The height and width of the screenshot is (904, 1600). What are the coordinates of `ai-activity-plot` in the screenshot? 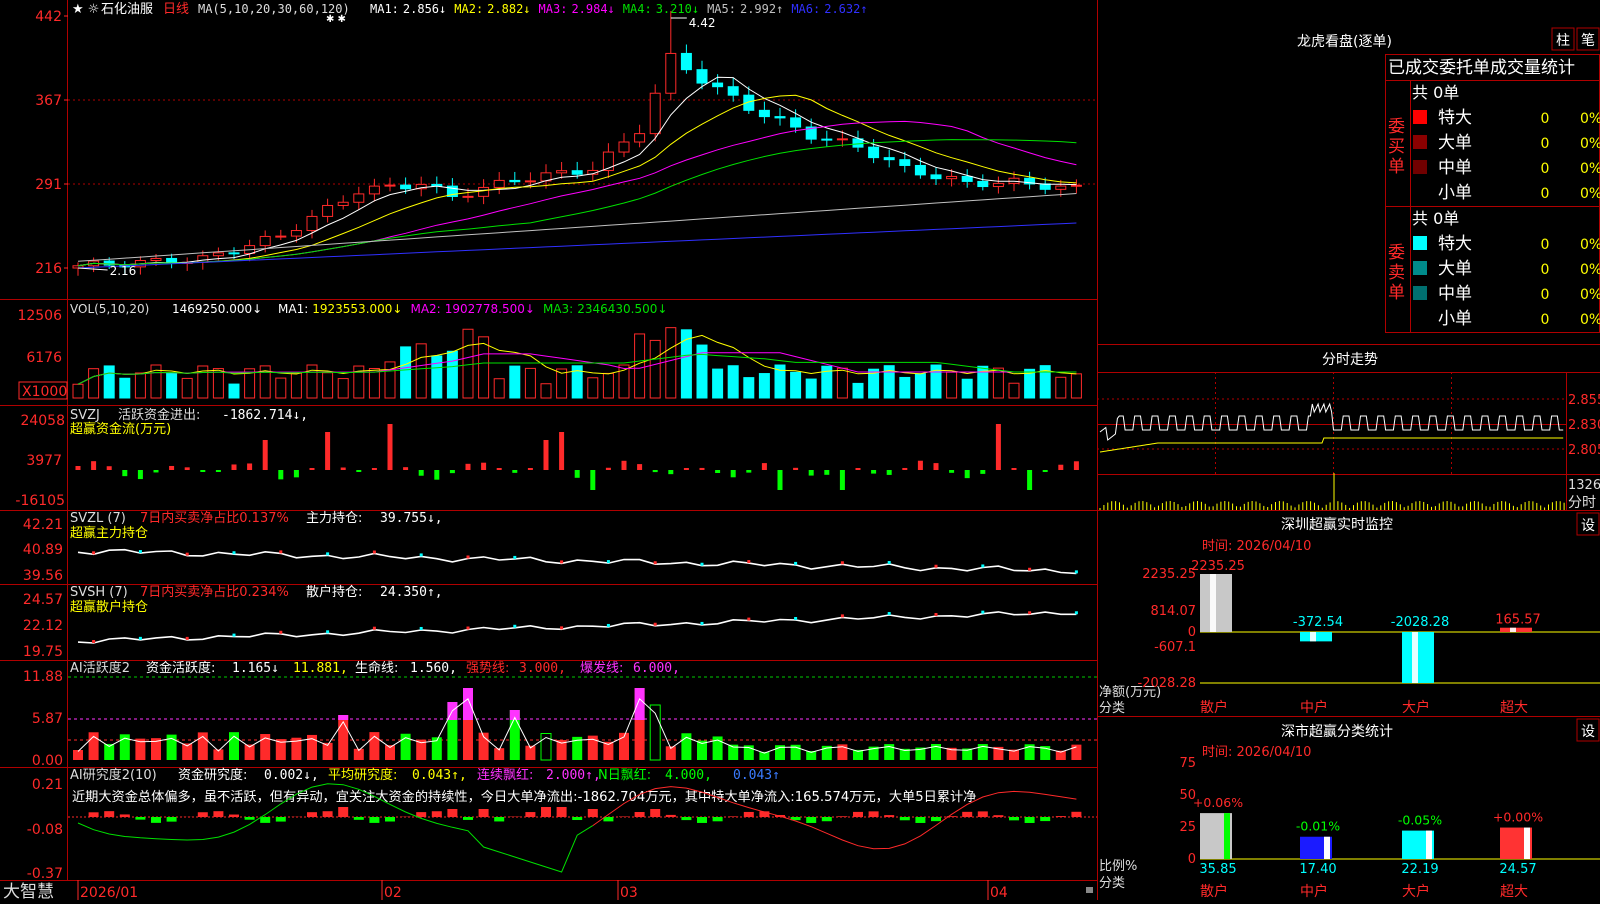 It's located at (577, 724).